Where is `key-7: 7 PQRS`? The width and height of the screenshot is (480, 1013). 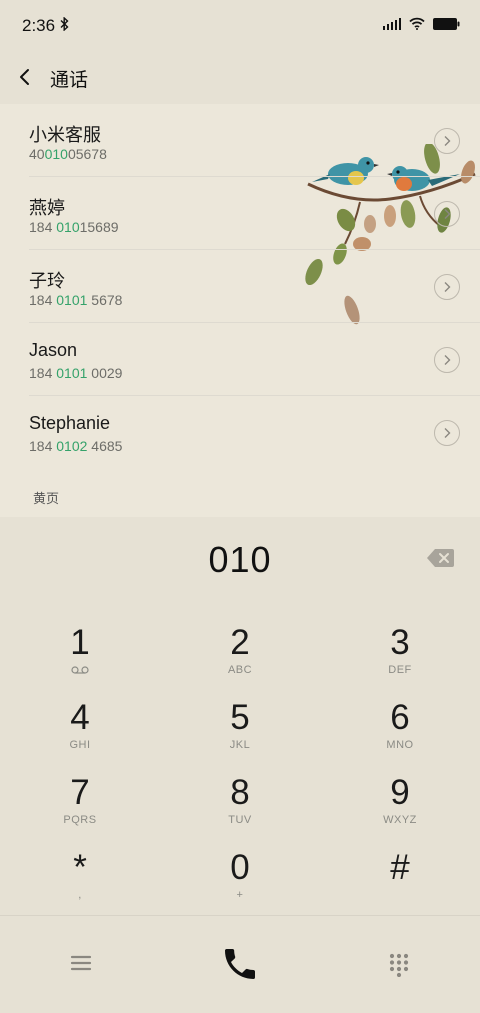
key-7: 7 PQRS is located at coordinates (80, 799).